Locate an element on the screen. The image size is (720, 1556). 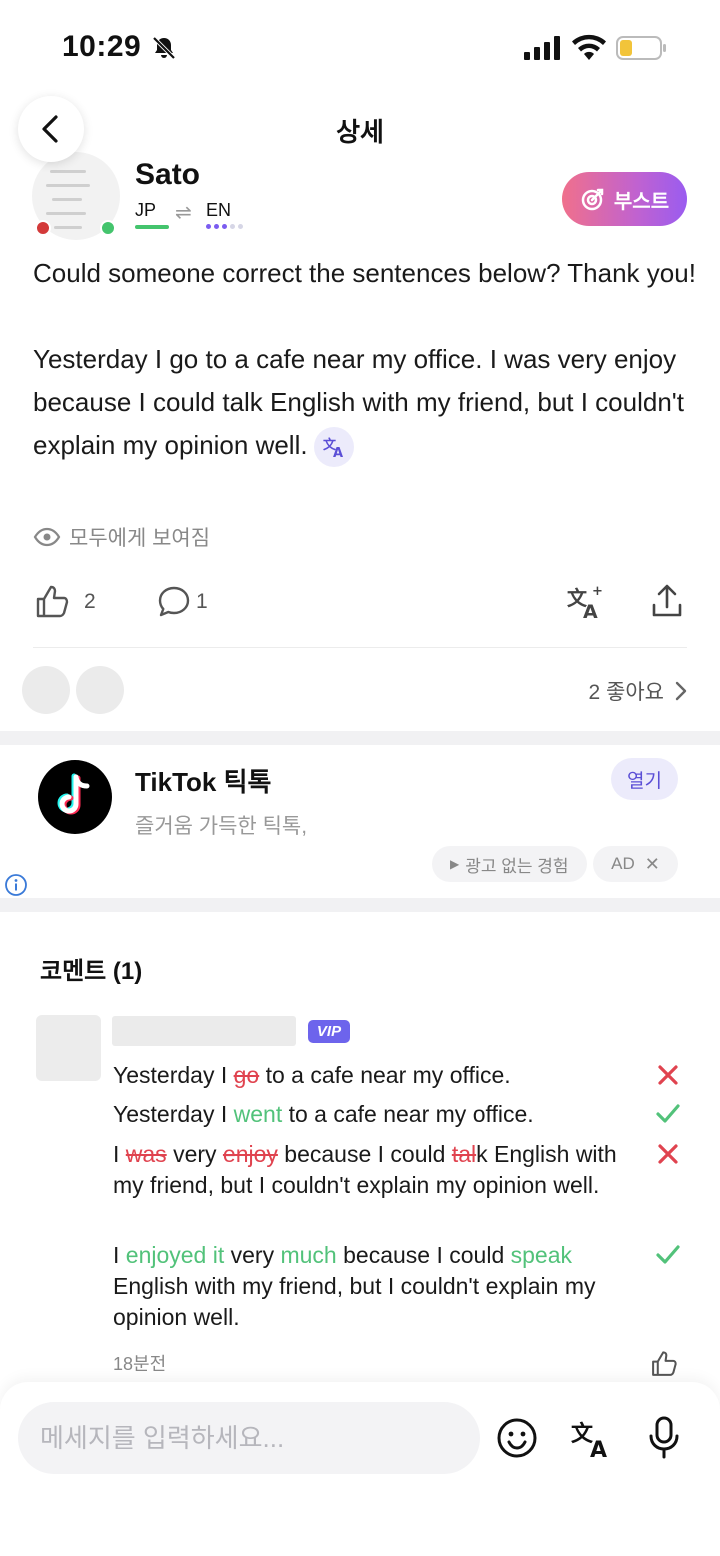
like-button: 2 is located at coordinates (65, 602).